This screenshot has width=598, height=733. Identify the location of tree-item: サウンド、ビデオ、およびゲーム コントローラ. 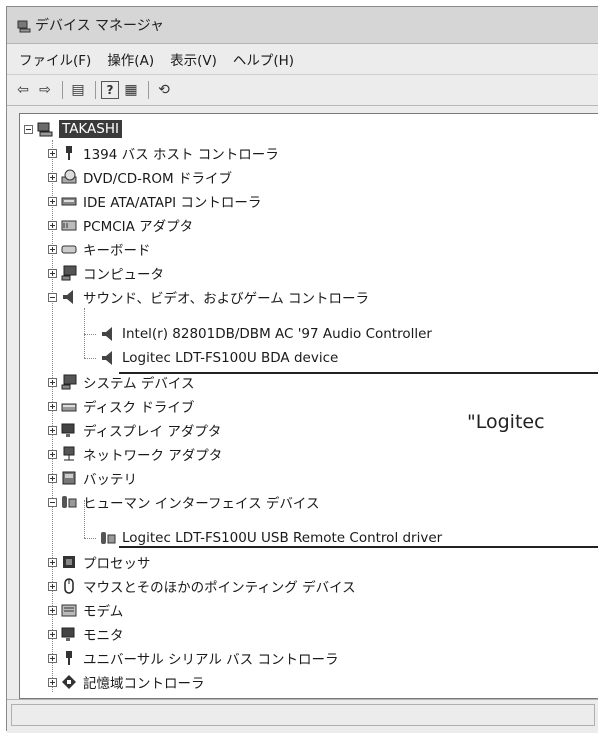
(208, 297).